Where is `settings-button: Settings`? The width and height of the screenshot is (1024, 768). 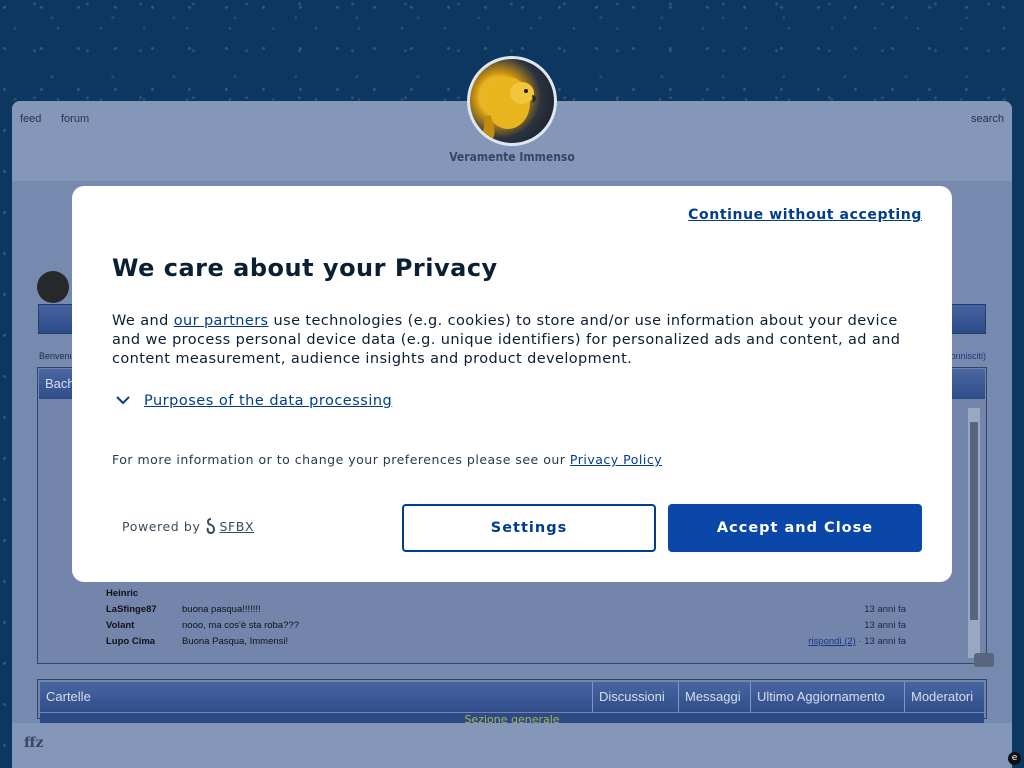
settings-button: Settings is located at coordinates (529, 528).